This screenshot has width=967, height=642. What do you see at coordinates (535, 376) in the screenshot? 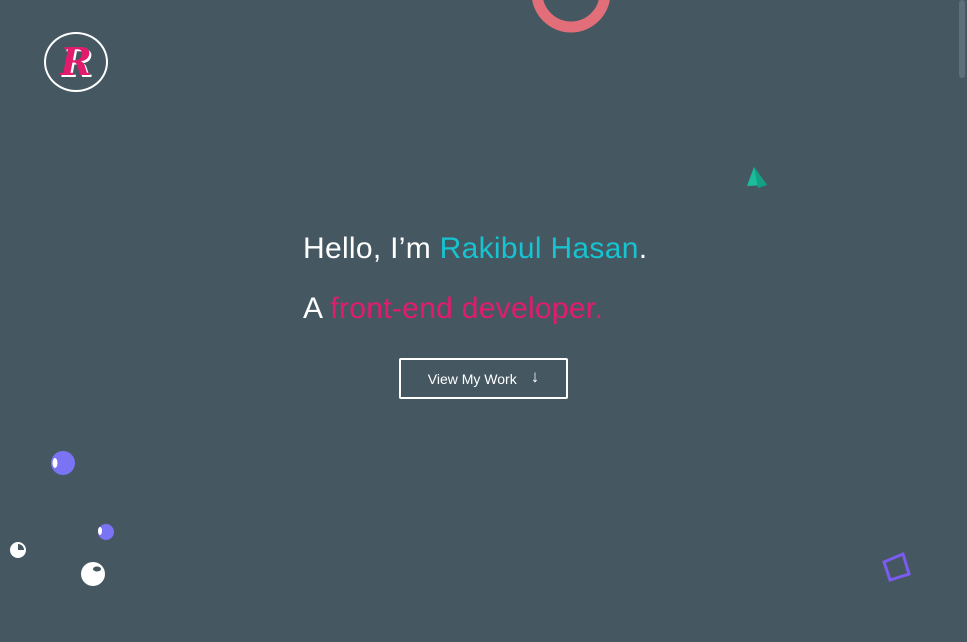
I see `arrow-down-icon: ↓` at bounding box center [535, 376].